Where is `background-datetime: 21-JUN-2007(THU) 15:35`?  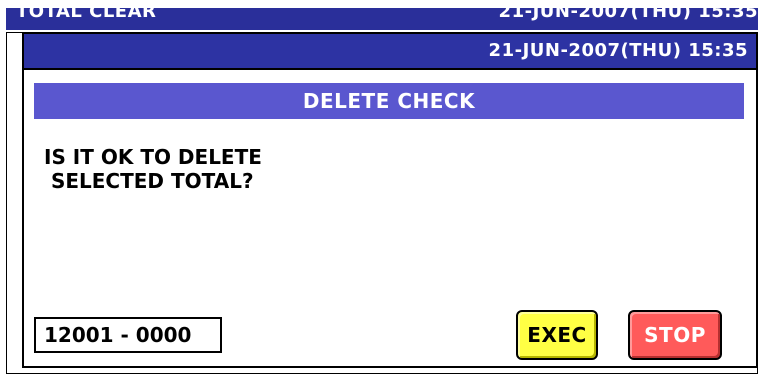
background-datetime: 21-JUN-2007(THU) 15:35 is located at coordinates (628, 15).